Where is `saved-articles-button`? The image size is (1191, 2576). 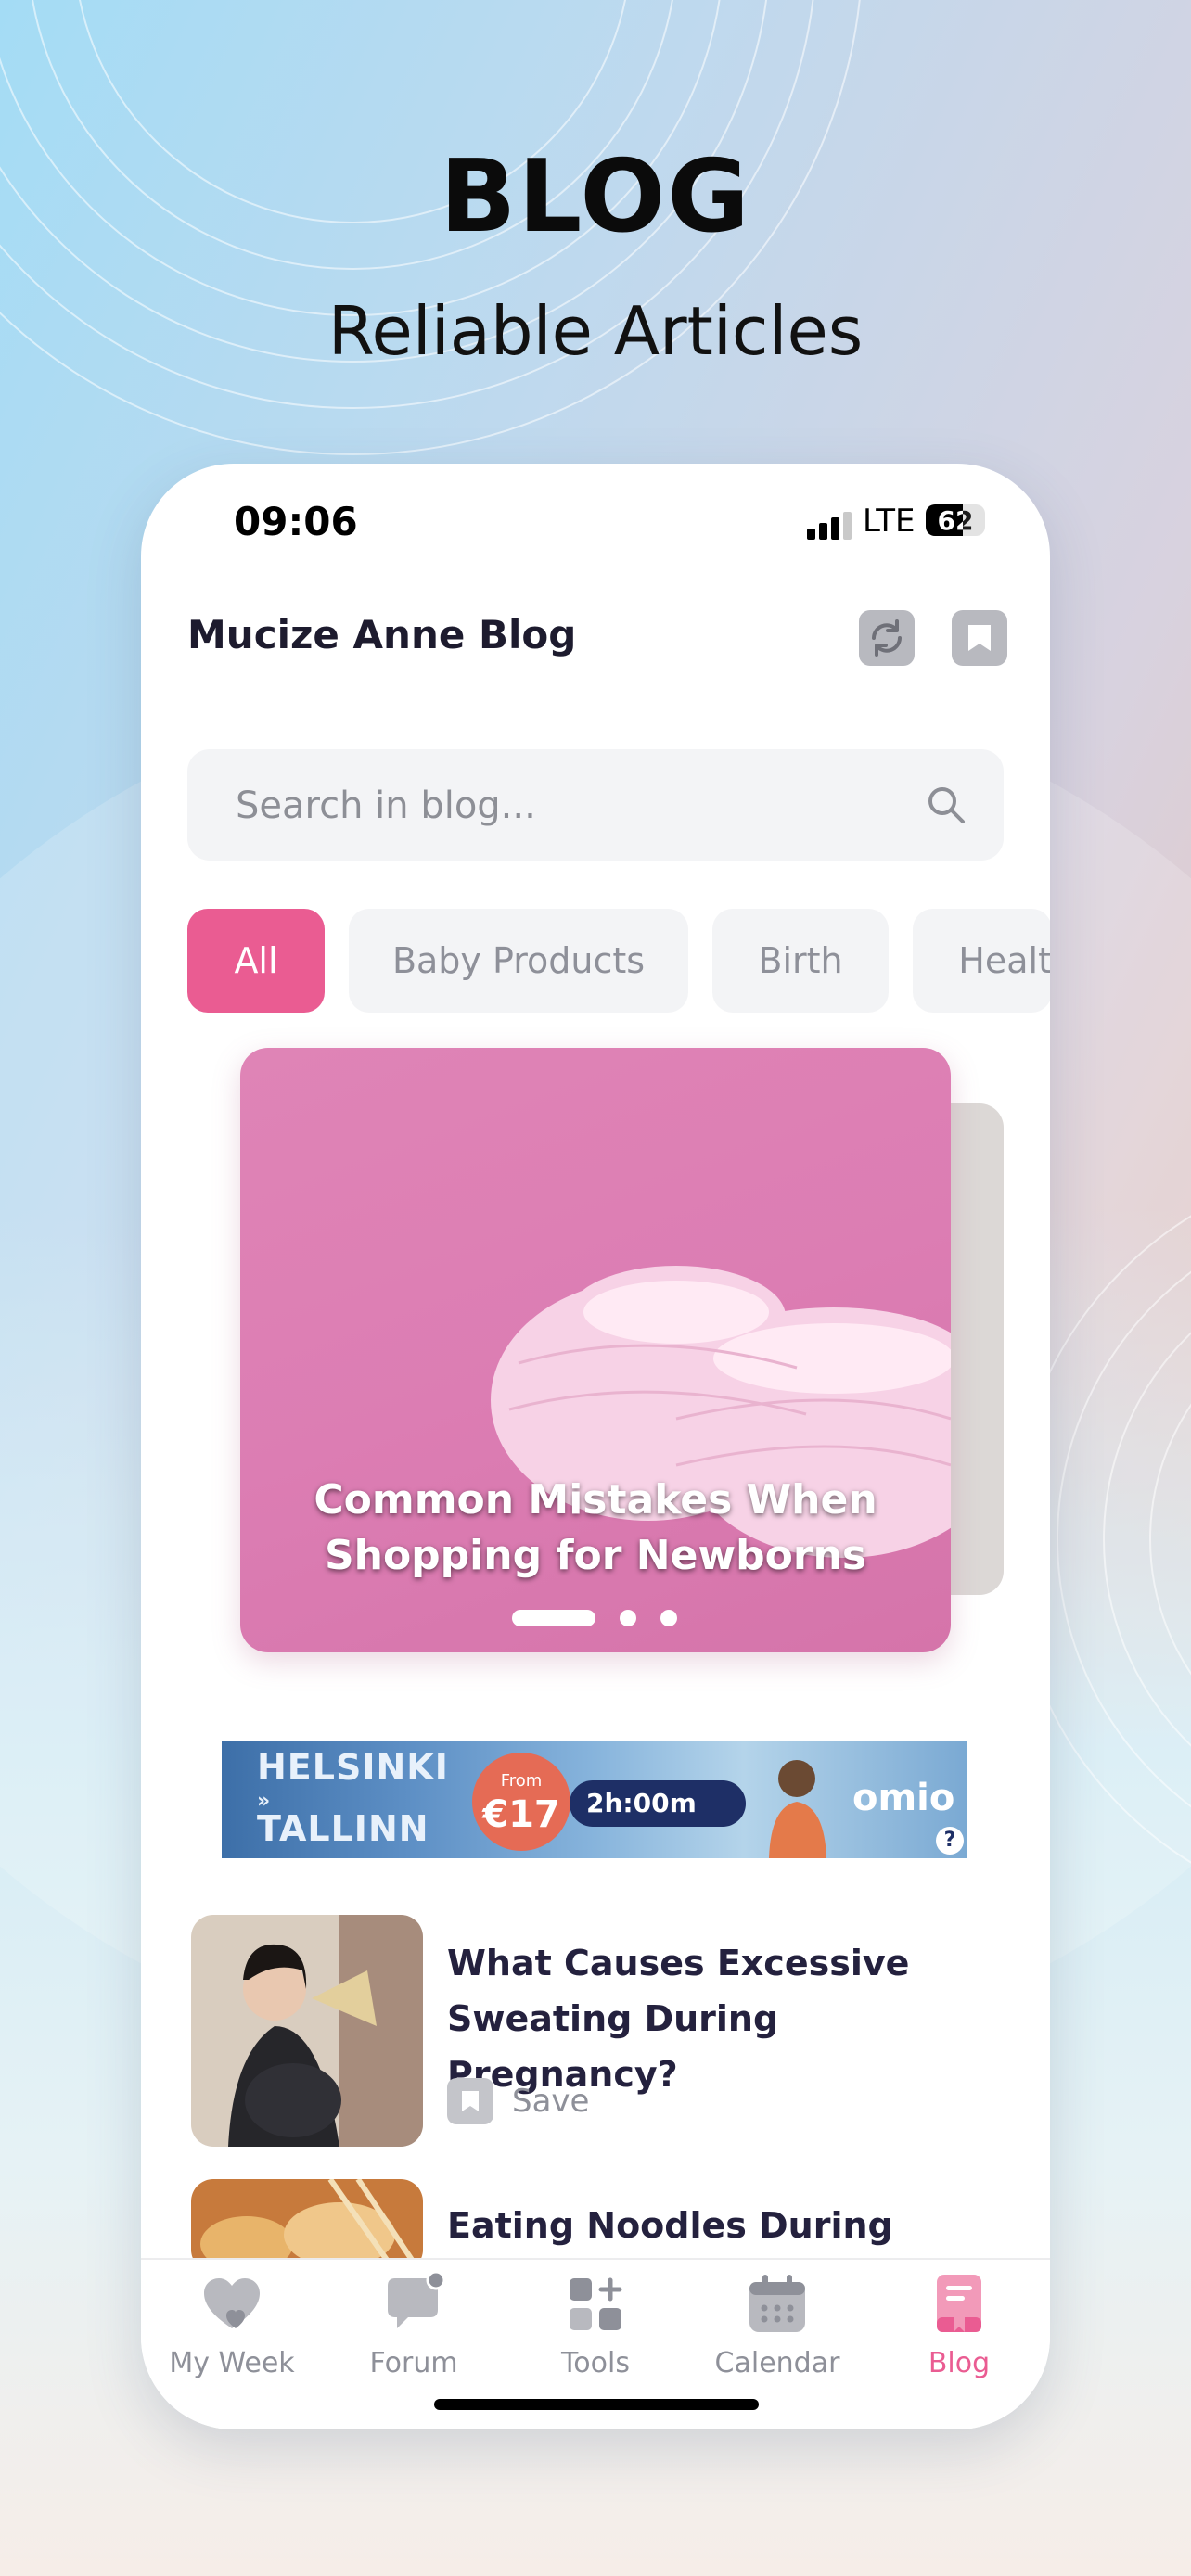 saved-articles-button is located at coordinates (980, 638).